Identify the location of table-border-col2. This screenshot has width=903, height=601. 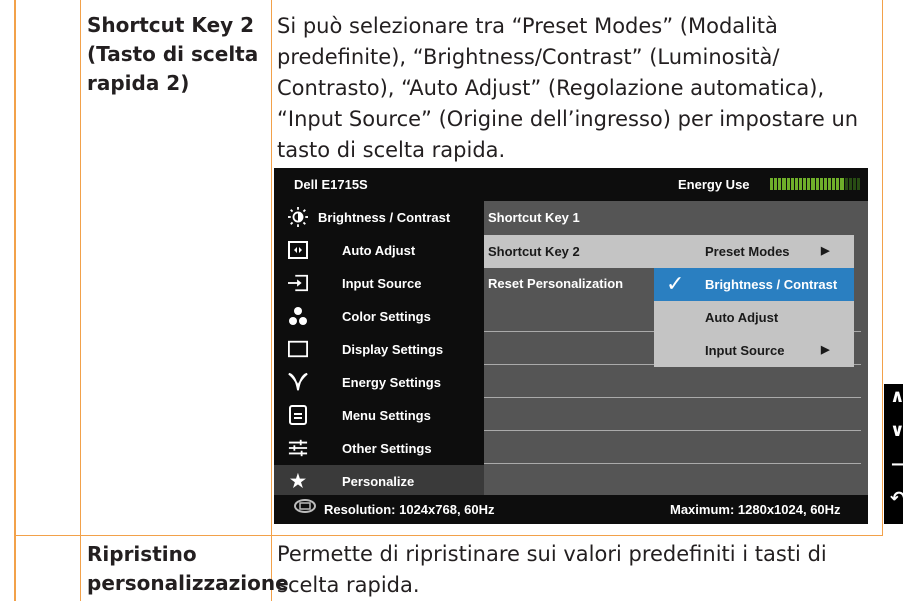
(271, 300).